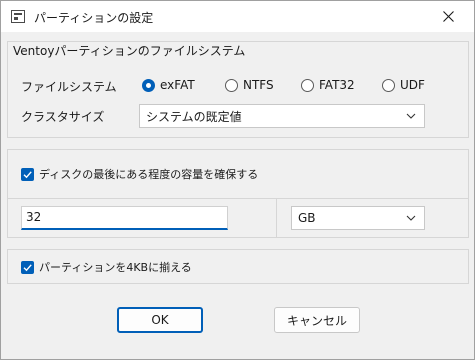 This screenshot has height=360, width=475. I want to click on reserve-checkbox-box, so click(27, 174).